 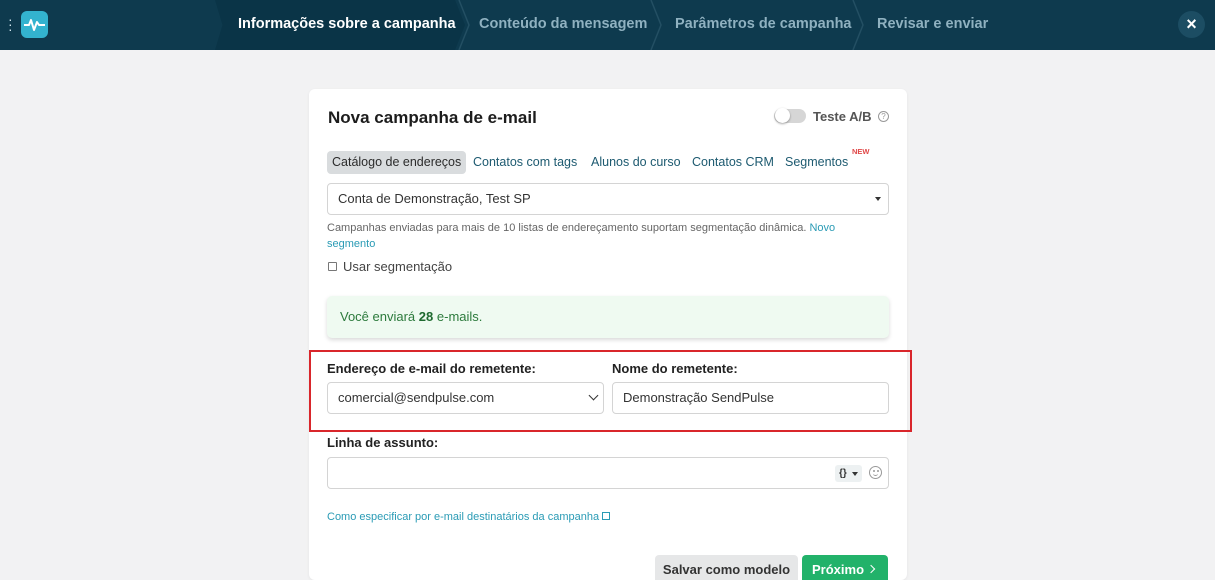 I want to click on step-campaign-info: Informações sobre a campanha, so click(x=347, y=25).